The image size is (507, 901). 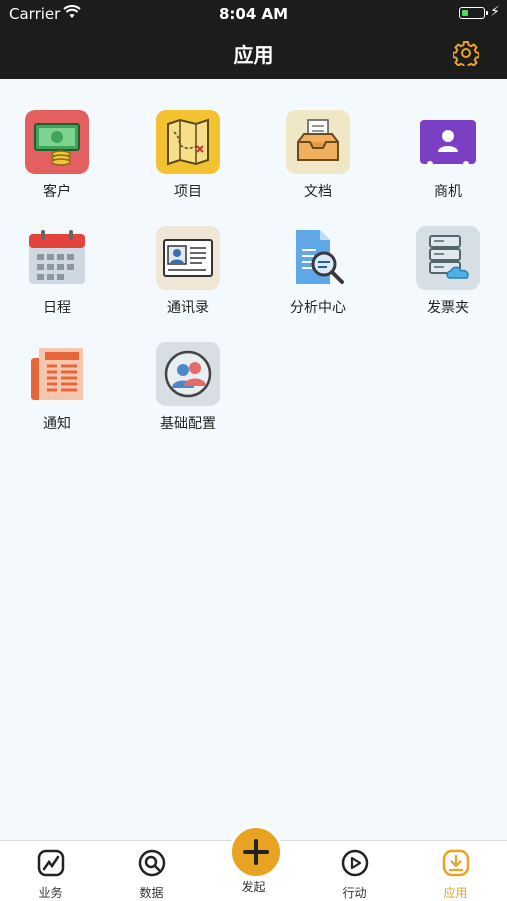 What do you see at coordinates (473, 13) in the screenshot?
I see `battery-icon` at bounding box center [473, 13].